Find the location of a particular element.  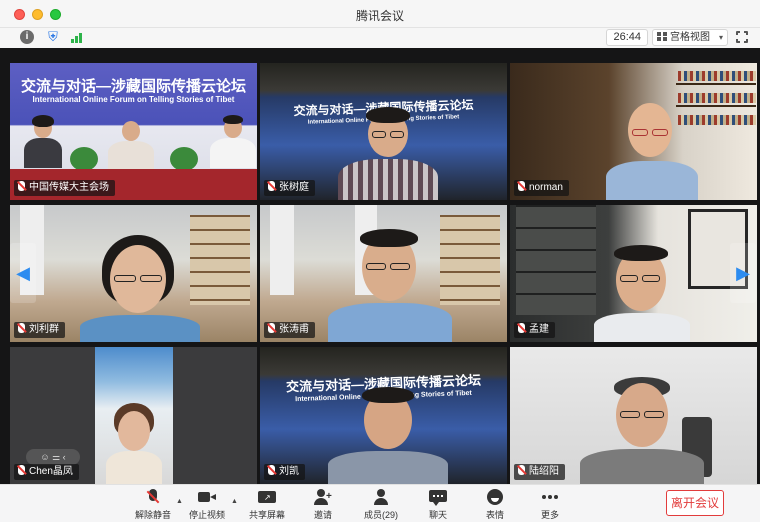

participant-nametag: 刘利群 is located at coordinates (39, 330).